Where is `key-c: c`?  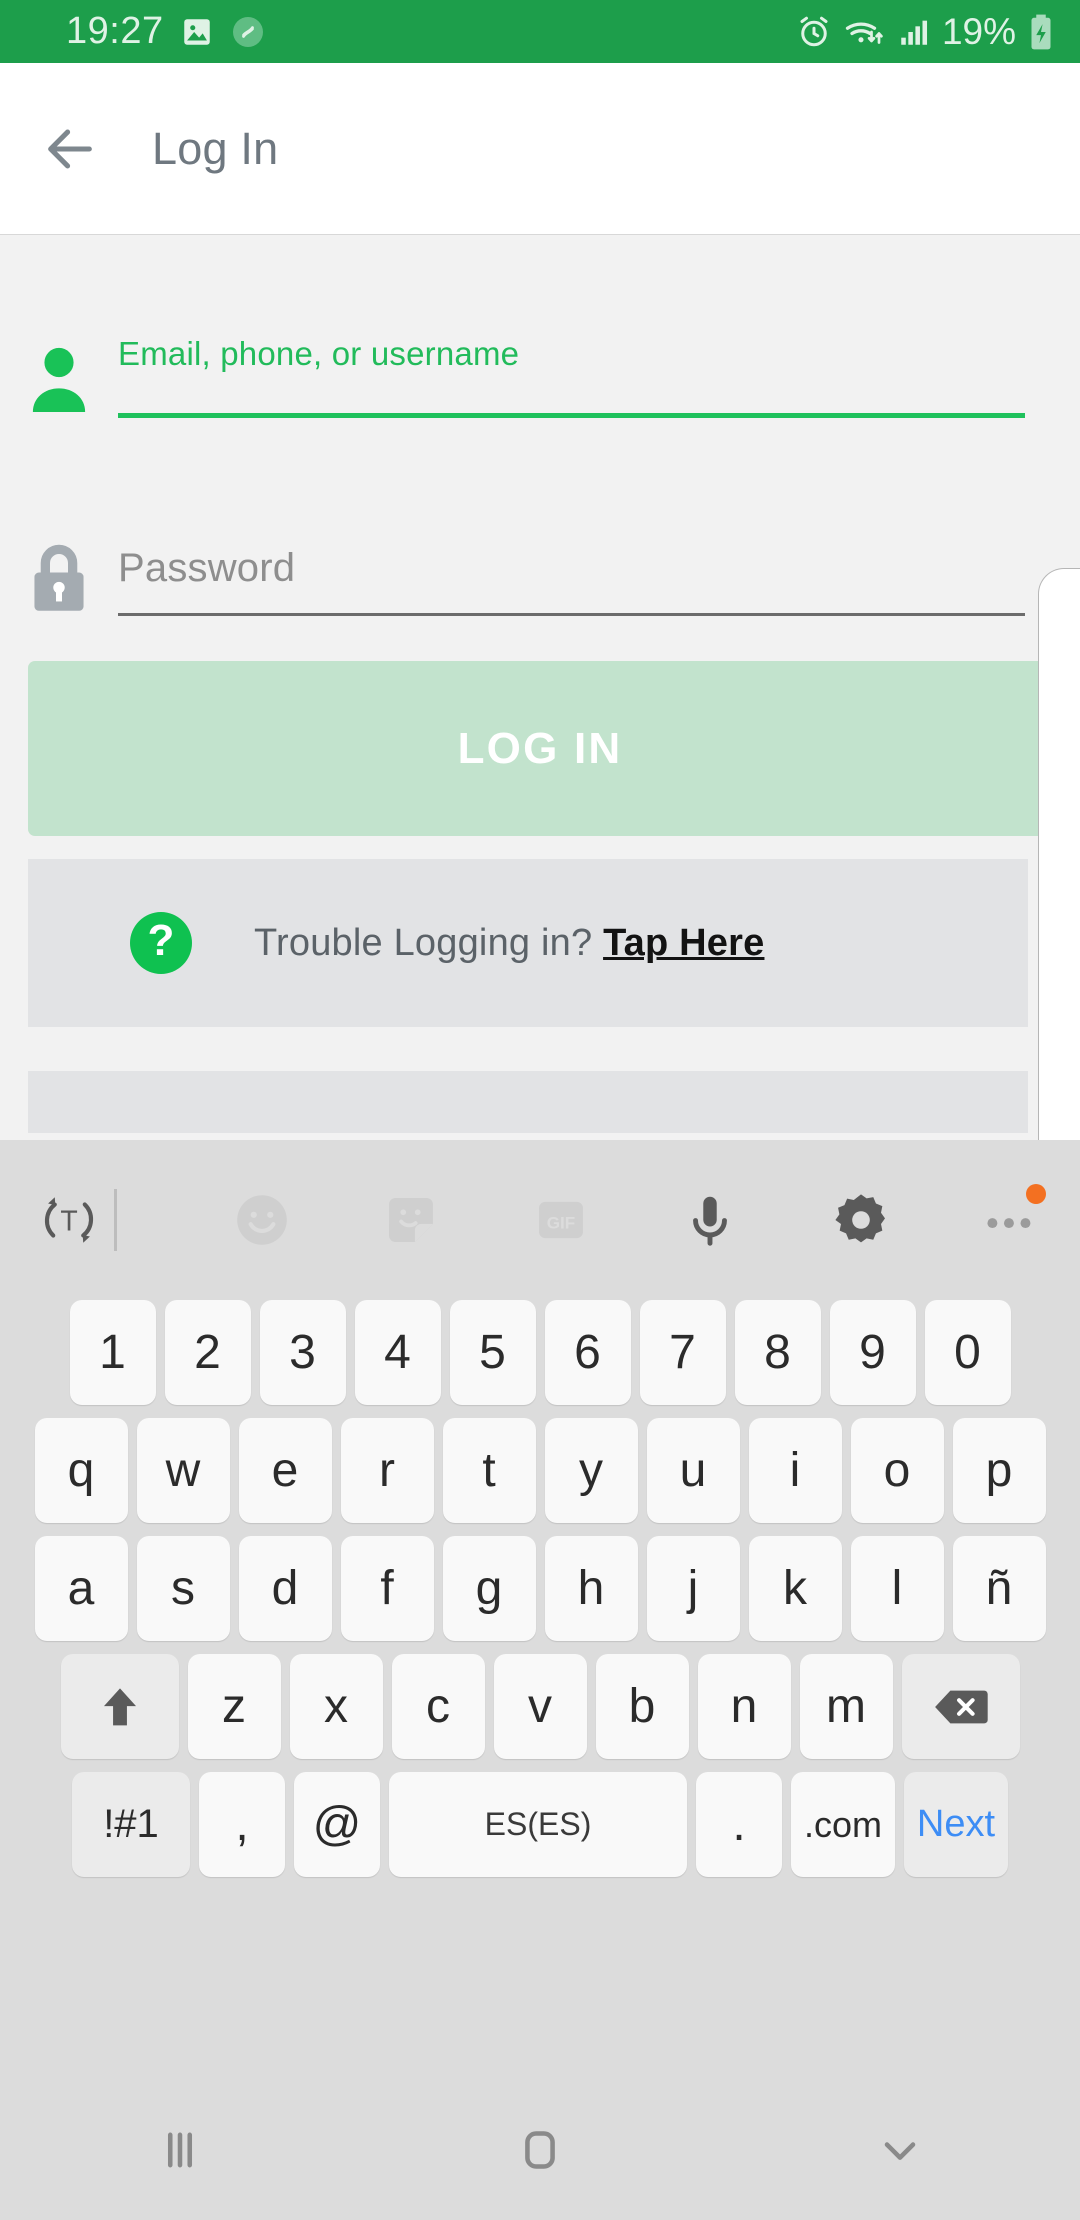 key-c: c is located at coordinates (438, 1706).